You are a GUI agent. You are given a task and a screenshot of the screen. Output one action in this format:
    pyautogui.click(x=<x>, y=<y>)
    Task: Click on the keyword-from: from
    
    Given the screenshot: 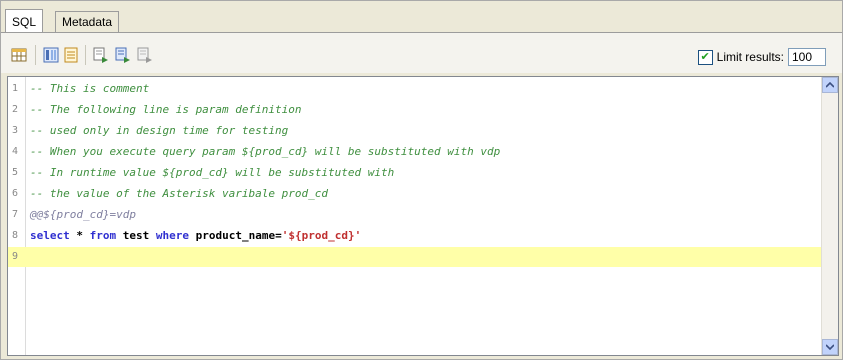 What is the action you would take?
    pyautogui.click(x=103, y=235)
    